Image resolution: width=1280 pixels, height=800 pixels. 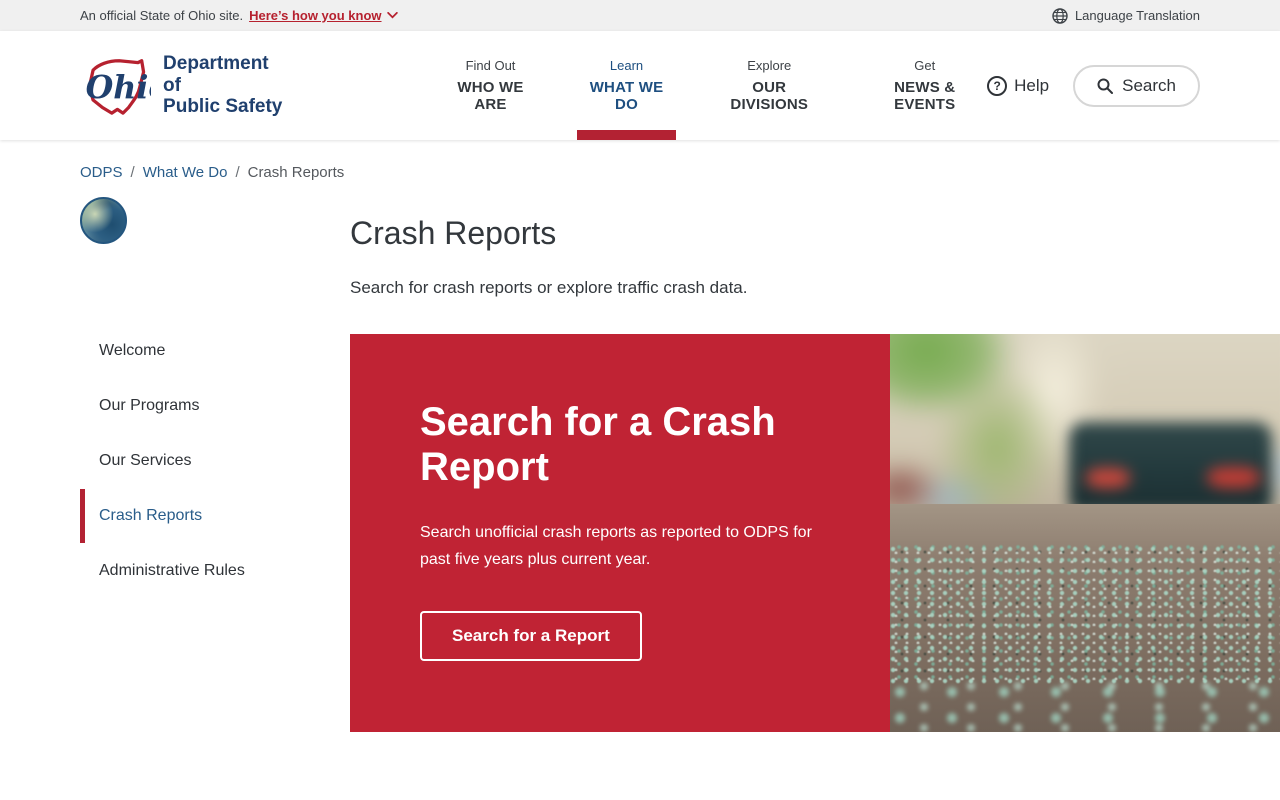 I want to click on search-button: Search, so click(x=1136, y=85).